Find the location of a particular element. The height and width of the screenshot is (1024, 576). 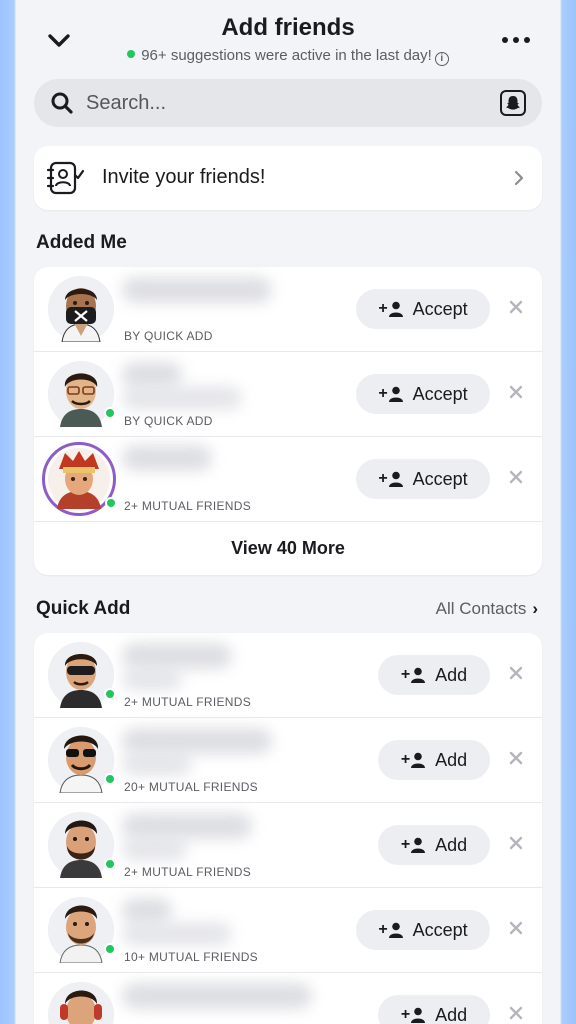

all-contacts-link: All Contacts › is located at coordinates (487, 609).